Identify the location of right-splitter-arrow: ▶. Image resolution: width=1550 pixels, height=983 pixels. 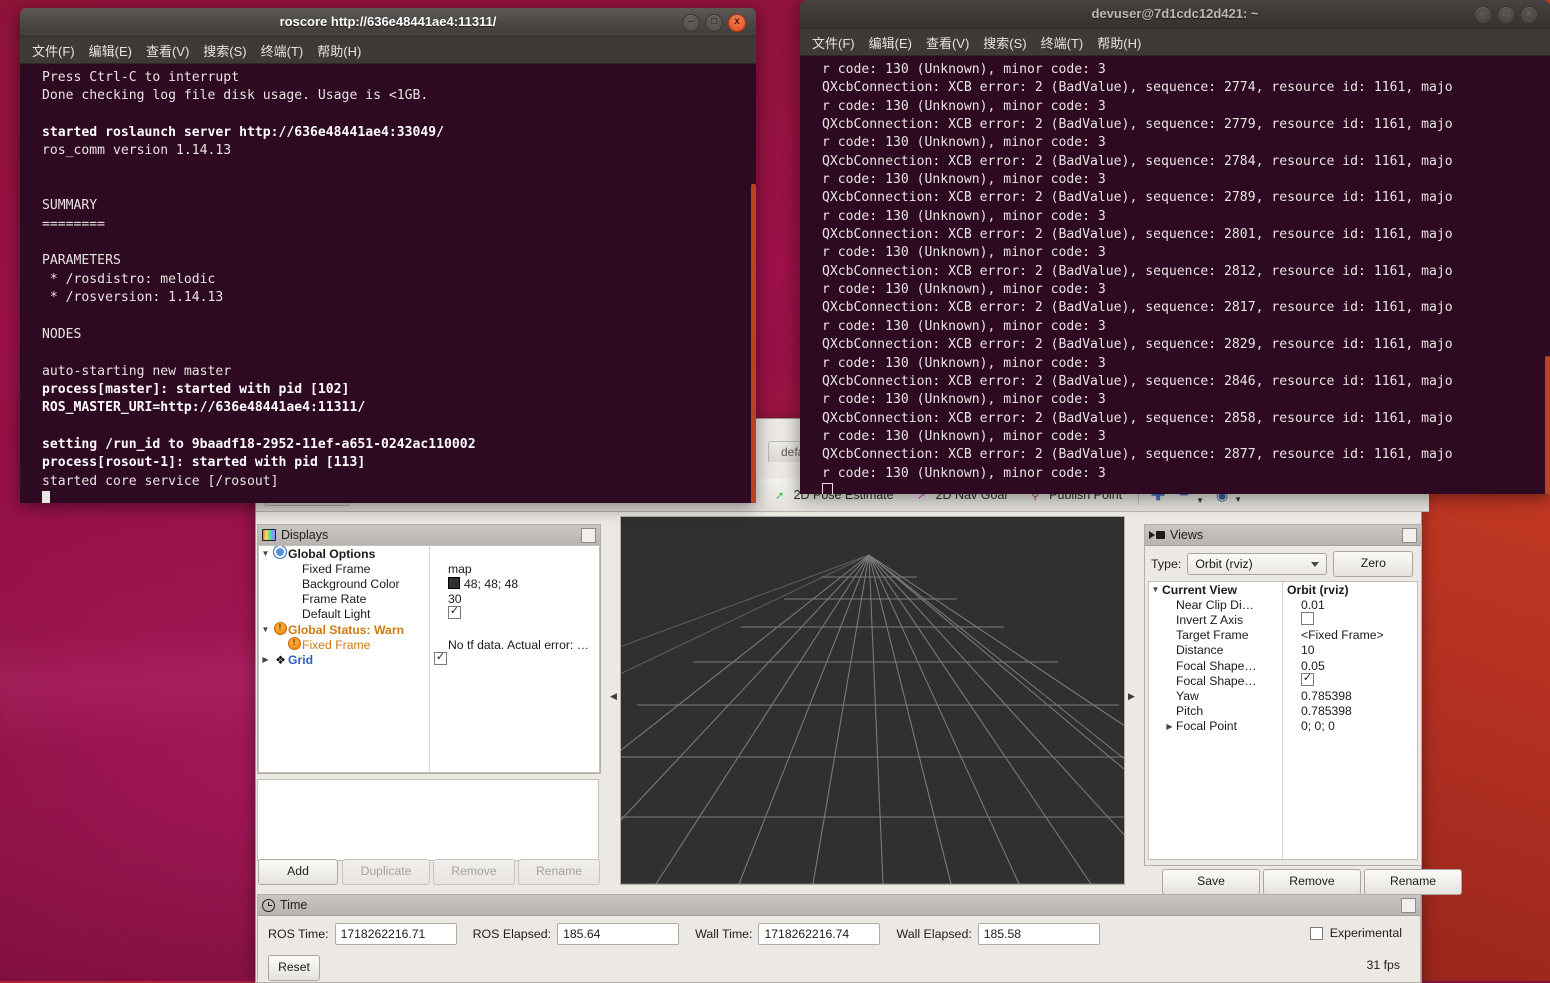
(1131, 696).